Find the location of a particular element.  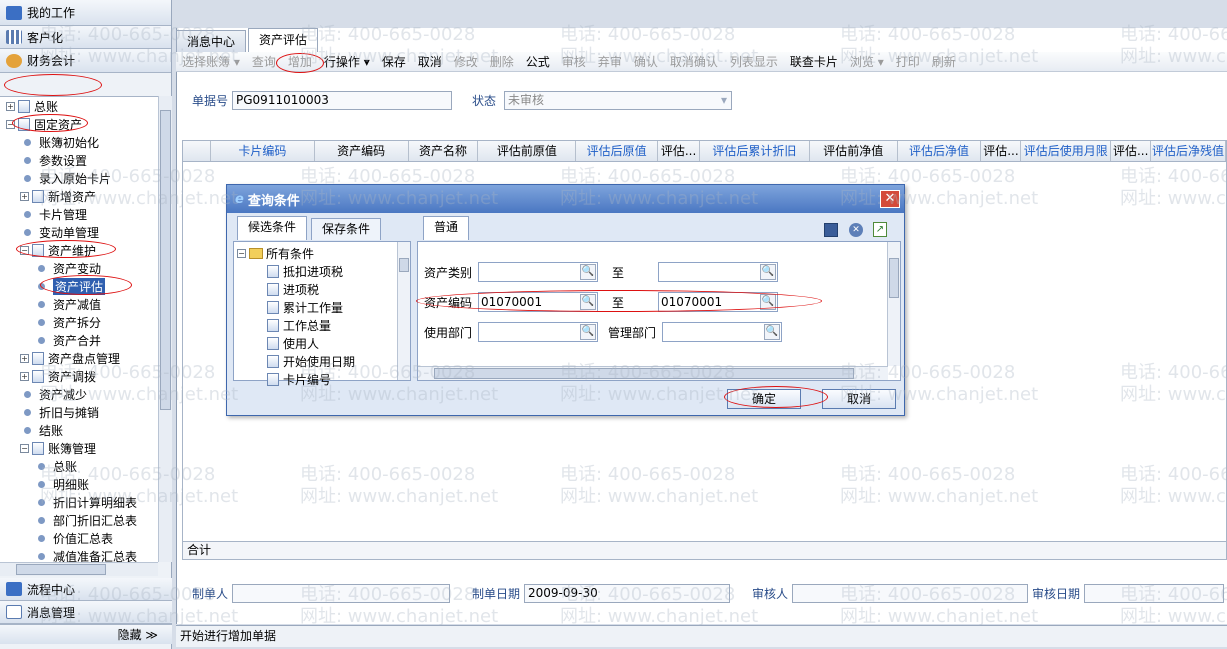

toolbar-button: 刷新 is located at coordinates (944, 61).